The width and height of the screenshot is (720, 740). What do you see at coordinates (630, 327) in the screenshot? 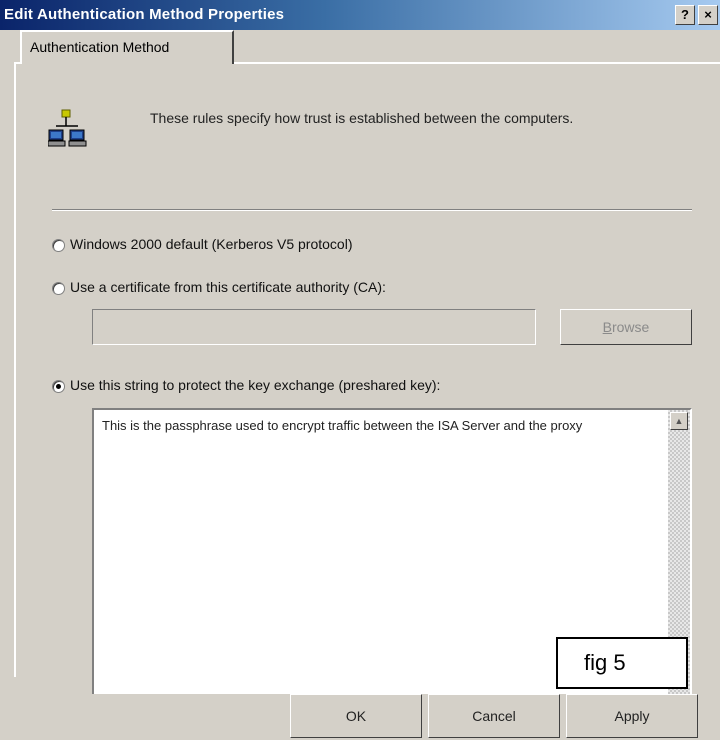
I see `browse-label: rowse` at bounding box center [630, 327].